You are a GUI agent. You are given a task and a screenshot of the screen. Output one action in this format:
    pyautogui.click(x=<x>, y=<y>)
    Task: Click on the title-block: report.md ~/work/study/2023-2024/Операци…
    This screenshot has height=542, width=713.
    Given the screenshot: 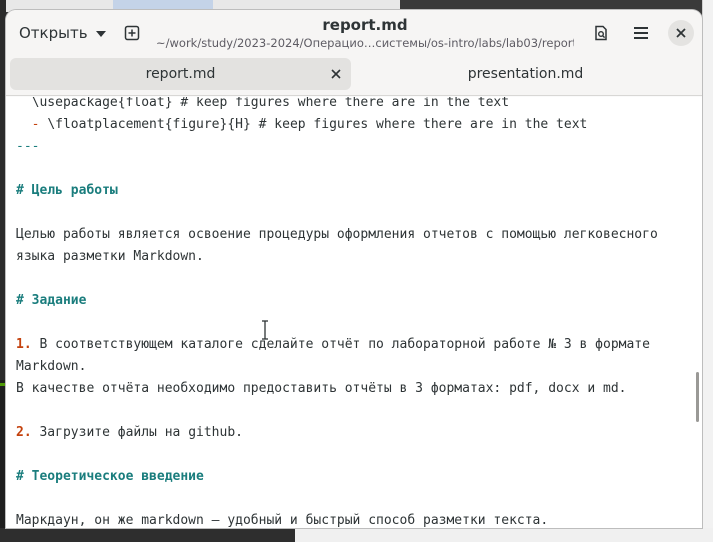 What is the action you would take?
    pyautogui.click(x=365, y=33)
    